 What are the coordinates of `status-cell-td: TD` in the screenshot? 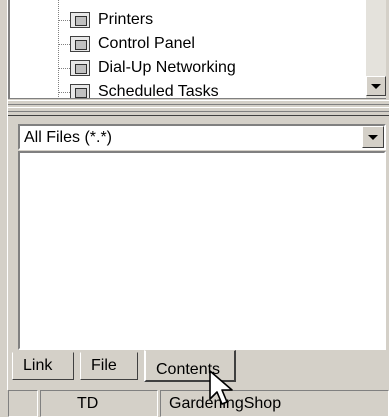 It's located at (99, 403).